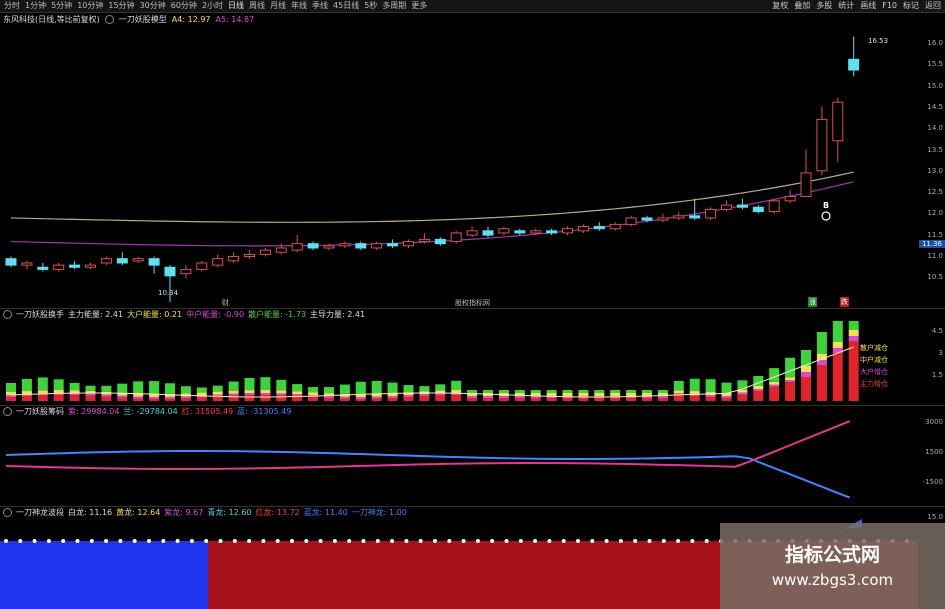 Image resolution: width=945 pixels, height=609 pixels. What do you see at coordinates (184, 6) in the screenshot?
I see `period-tab: 60分钟` at bounding box center [184, 6].